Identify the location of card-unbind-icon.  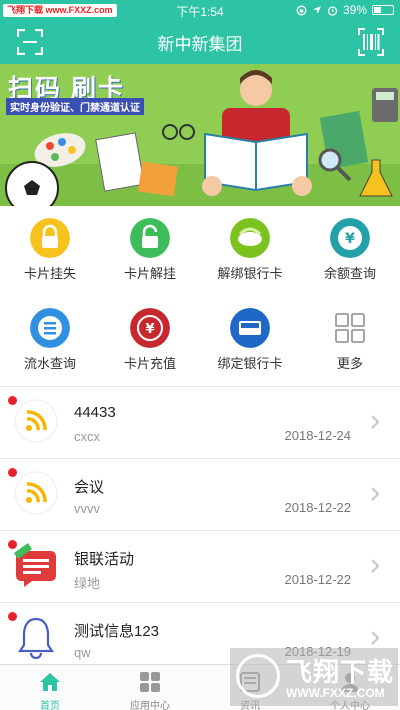
(250, 238).